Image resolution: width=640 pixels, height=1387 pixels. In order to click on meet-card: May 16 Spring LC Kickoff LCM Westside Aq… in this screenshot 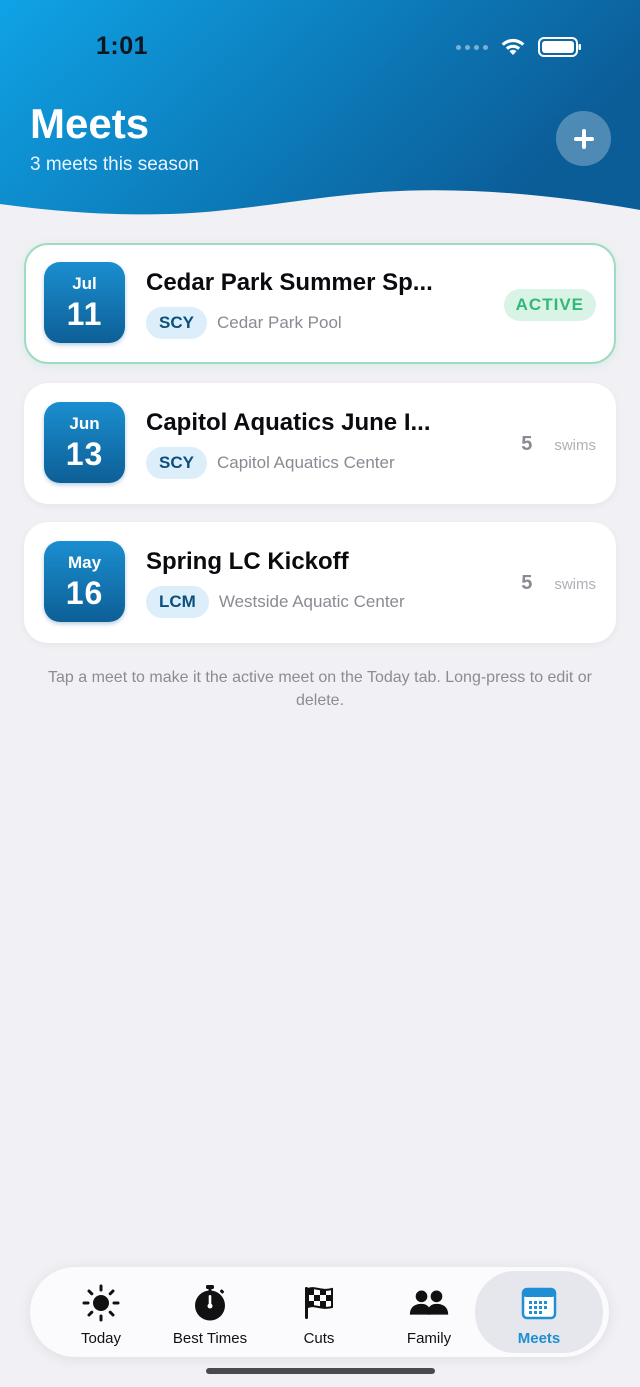, I will do `click(320, 582)`.